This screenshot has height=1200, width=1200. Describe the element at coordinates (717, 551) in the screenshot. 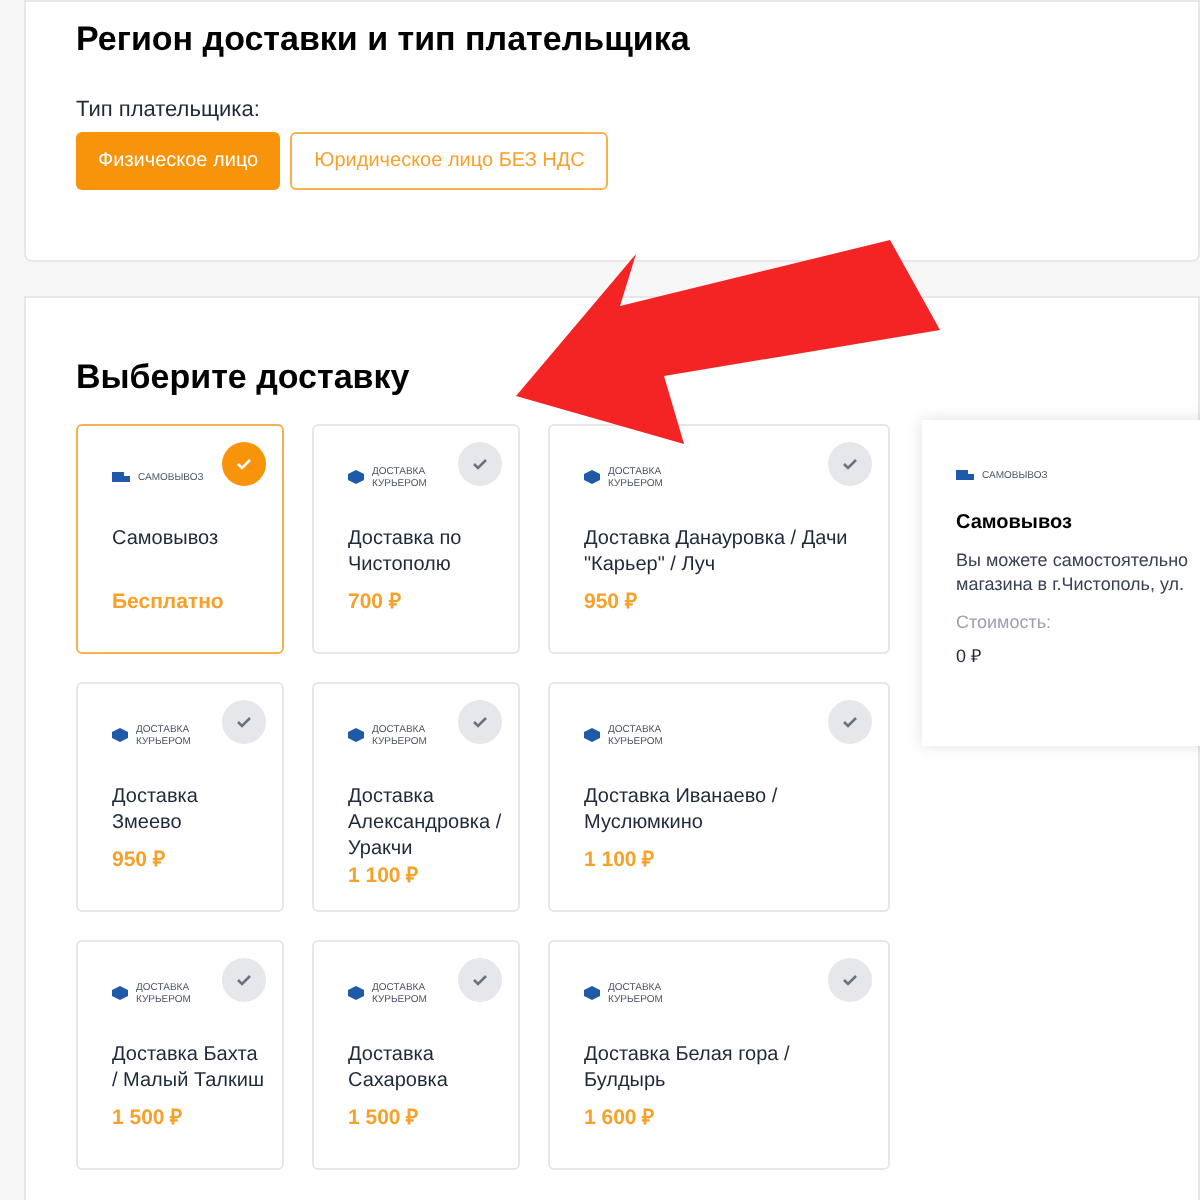

I see `option-name: Доставка Данауровка / Дачи "Карьер" / Луч` at that location.